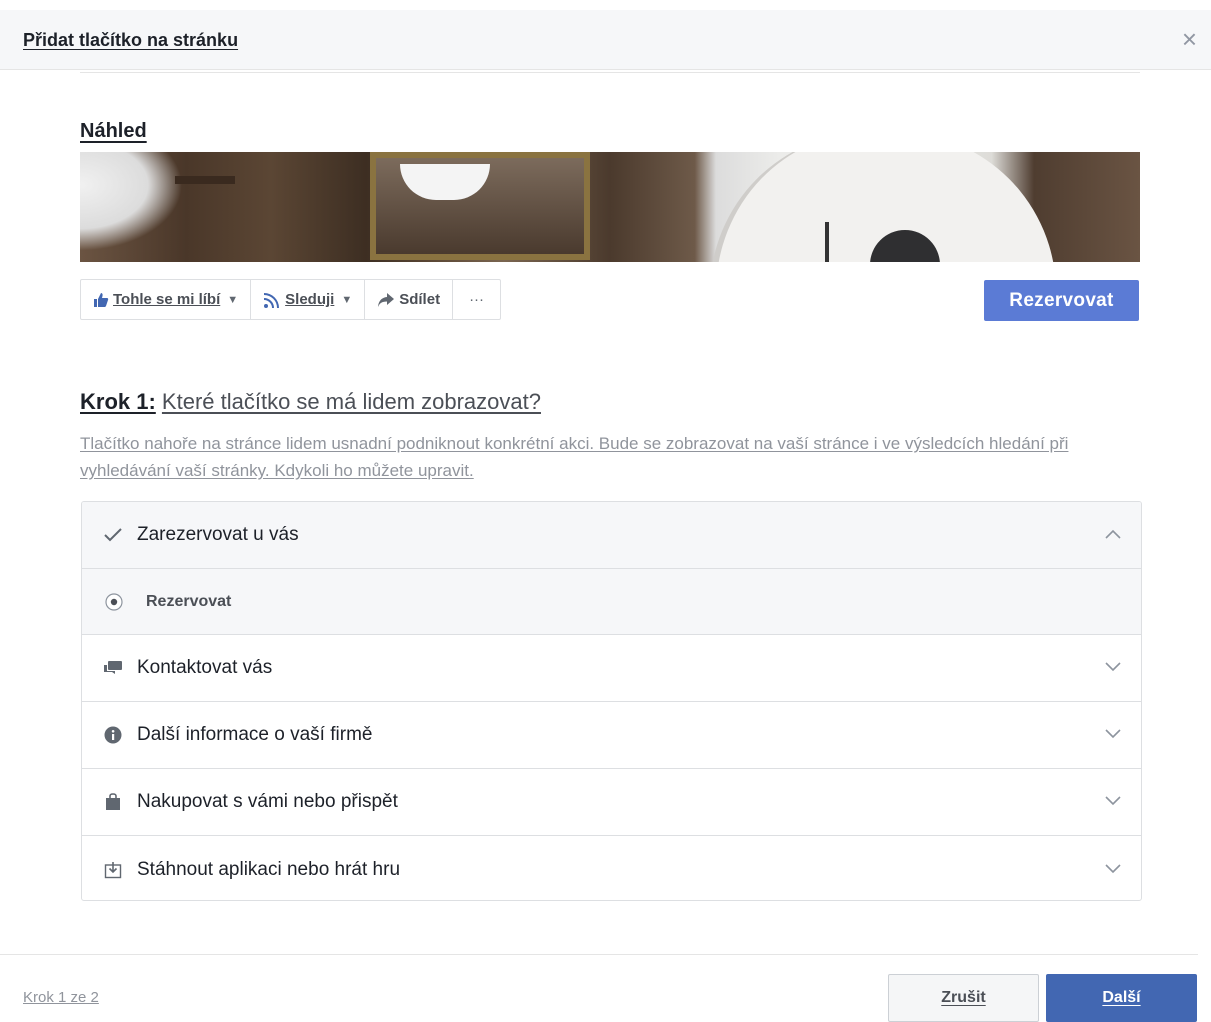 The height and width of the screenshot is (1022, 1211). I want to click on option-label: Kontaktovat vás, so click(205, 667).